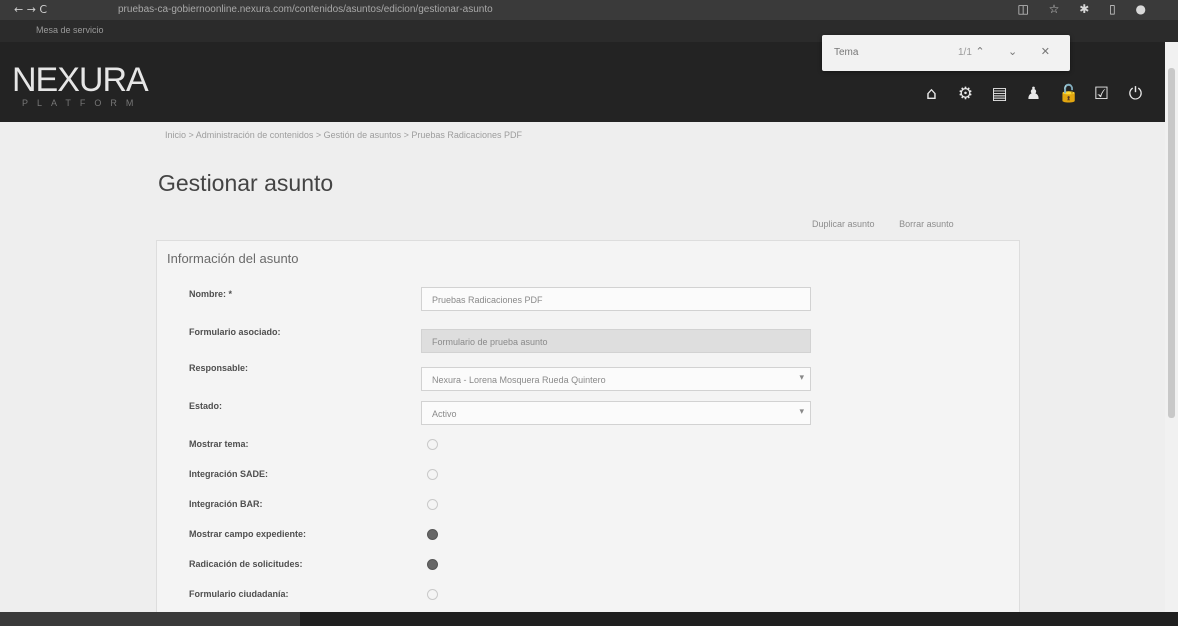 Image resolution: width=1178 pixels, height=626 pixels. Describe the element at coordinates (946, 53) in the screenshot. I see `find-bar: Tema 1/1 ⌃ ⌄ ✕` at that location.